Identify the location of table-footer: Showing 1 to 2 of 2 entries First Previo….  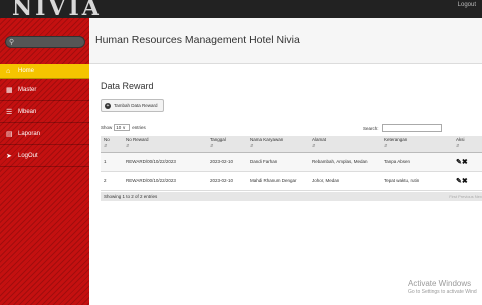
(291, 196).